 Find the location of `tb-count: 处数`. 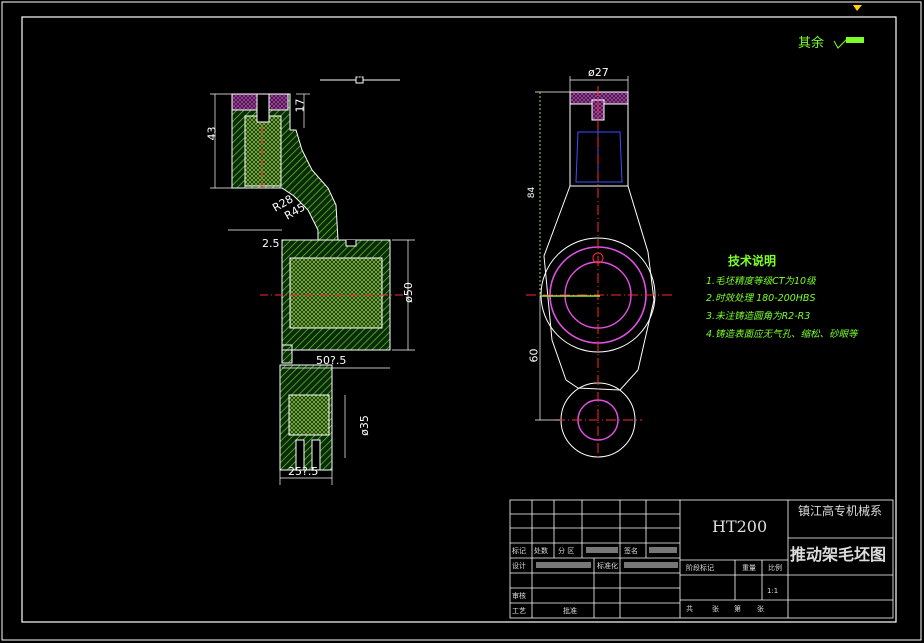

tb-count: 处数 is located at coordinates (541, 551).